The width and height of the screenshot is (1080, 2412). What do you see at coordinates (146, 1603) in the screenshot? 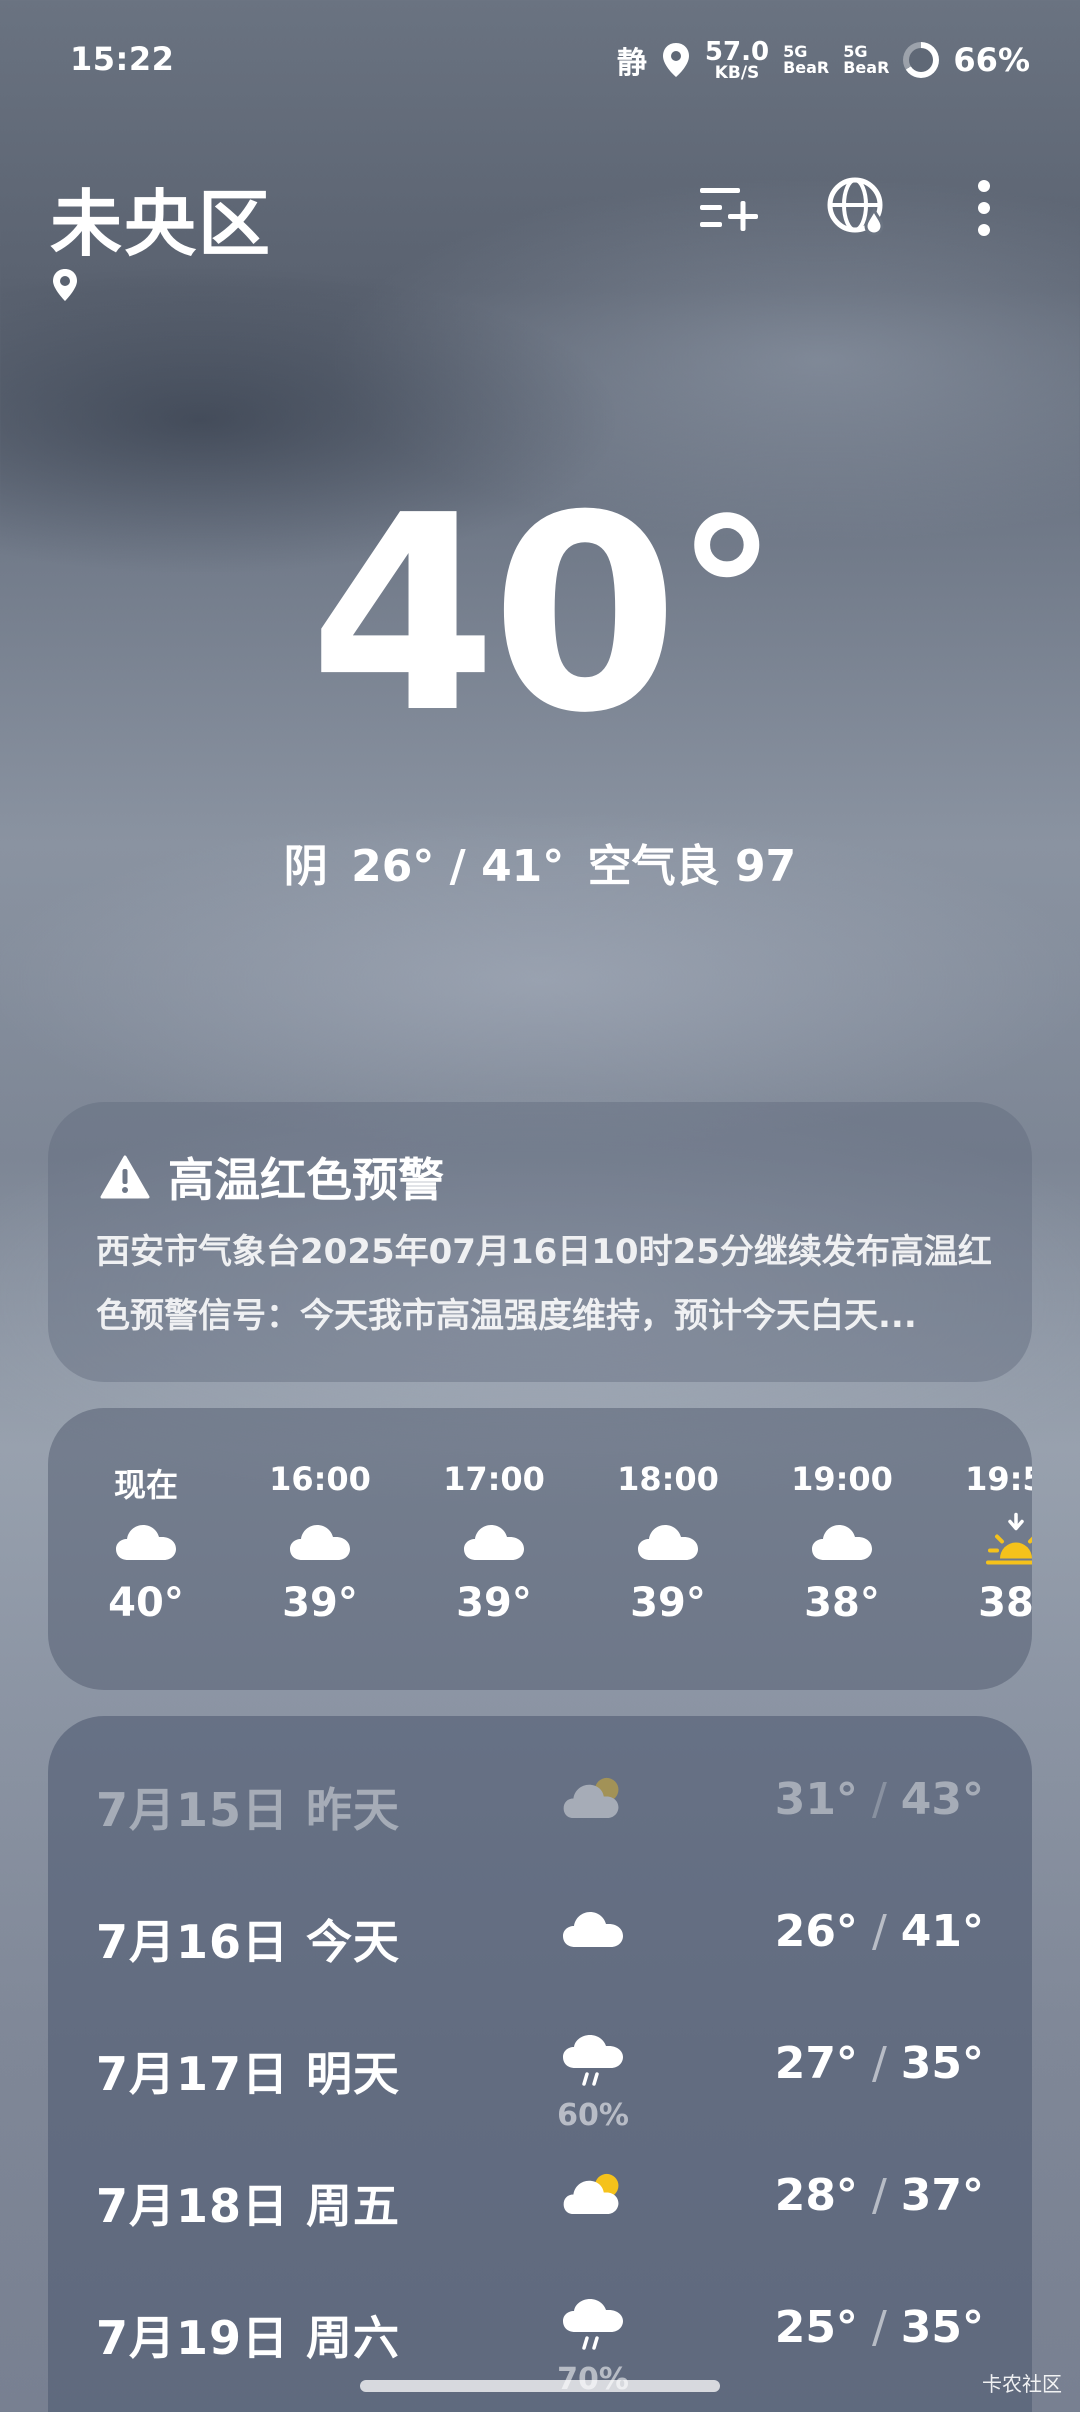
I see `hourly-temp: 40°` at bounding box center [146, 1603].